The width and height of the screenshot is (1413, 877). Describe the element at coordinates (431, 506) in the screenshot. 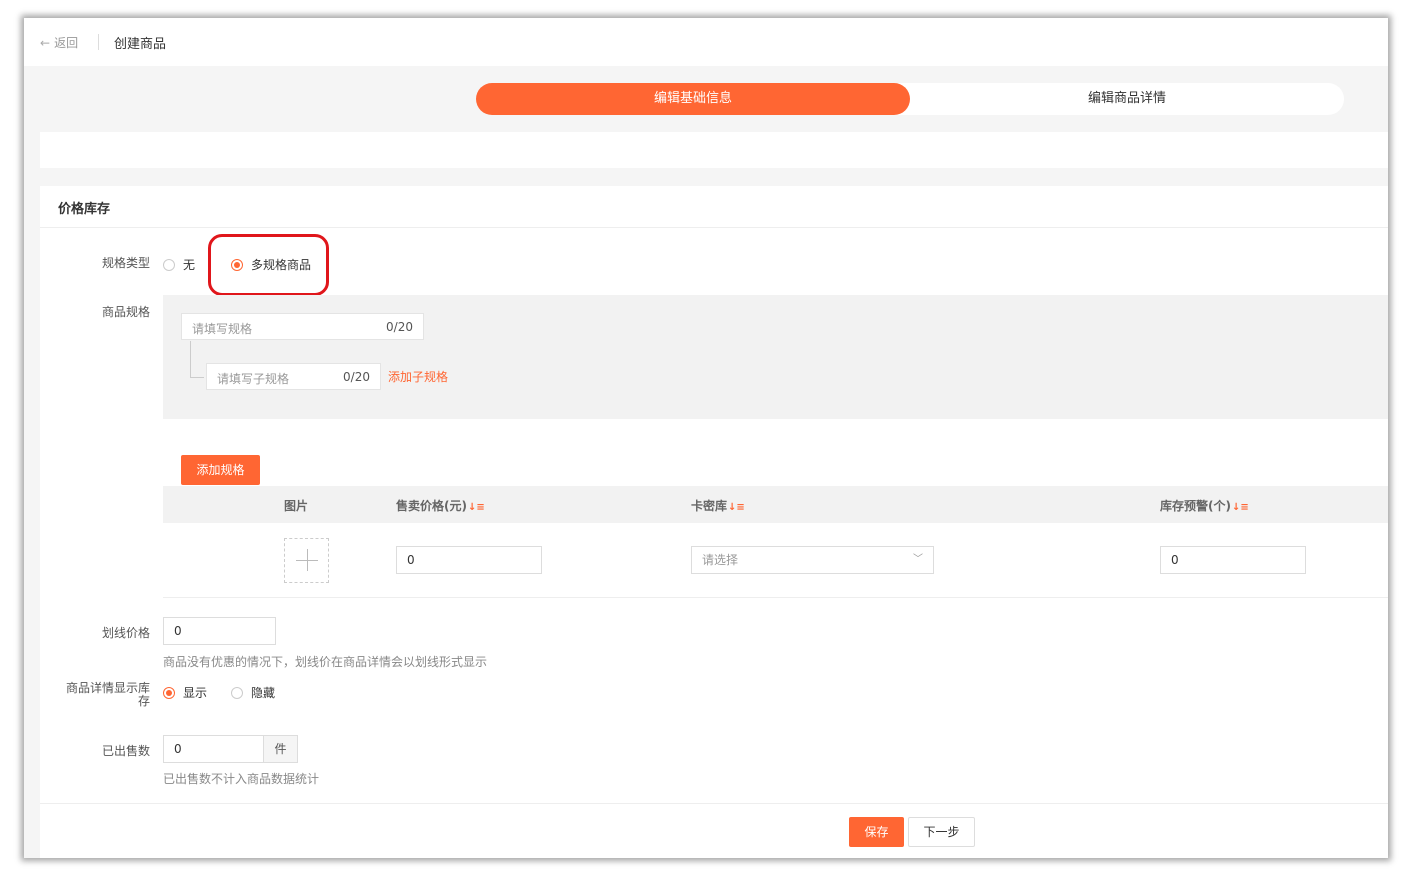

I see `column-header-price-label: 售卖价格(元)` at that location.